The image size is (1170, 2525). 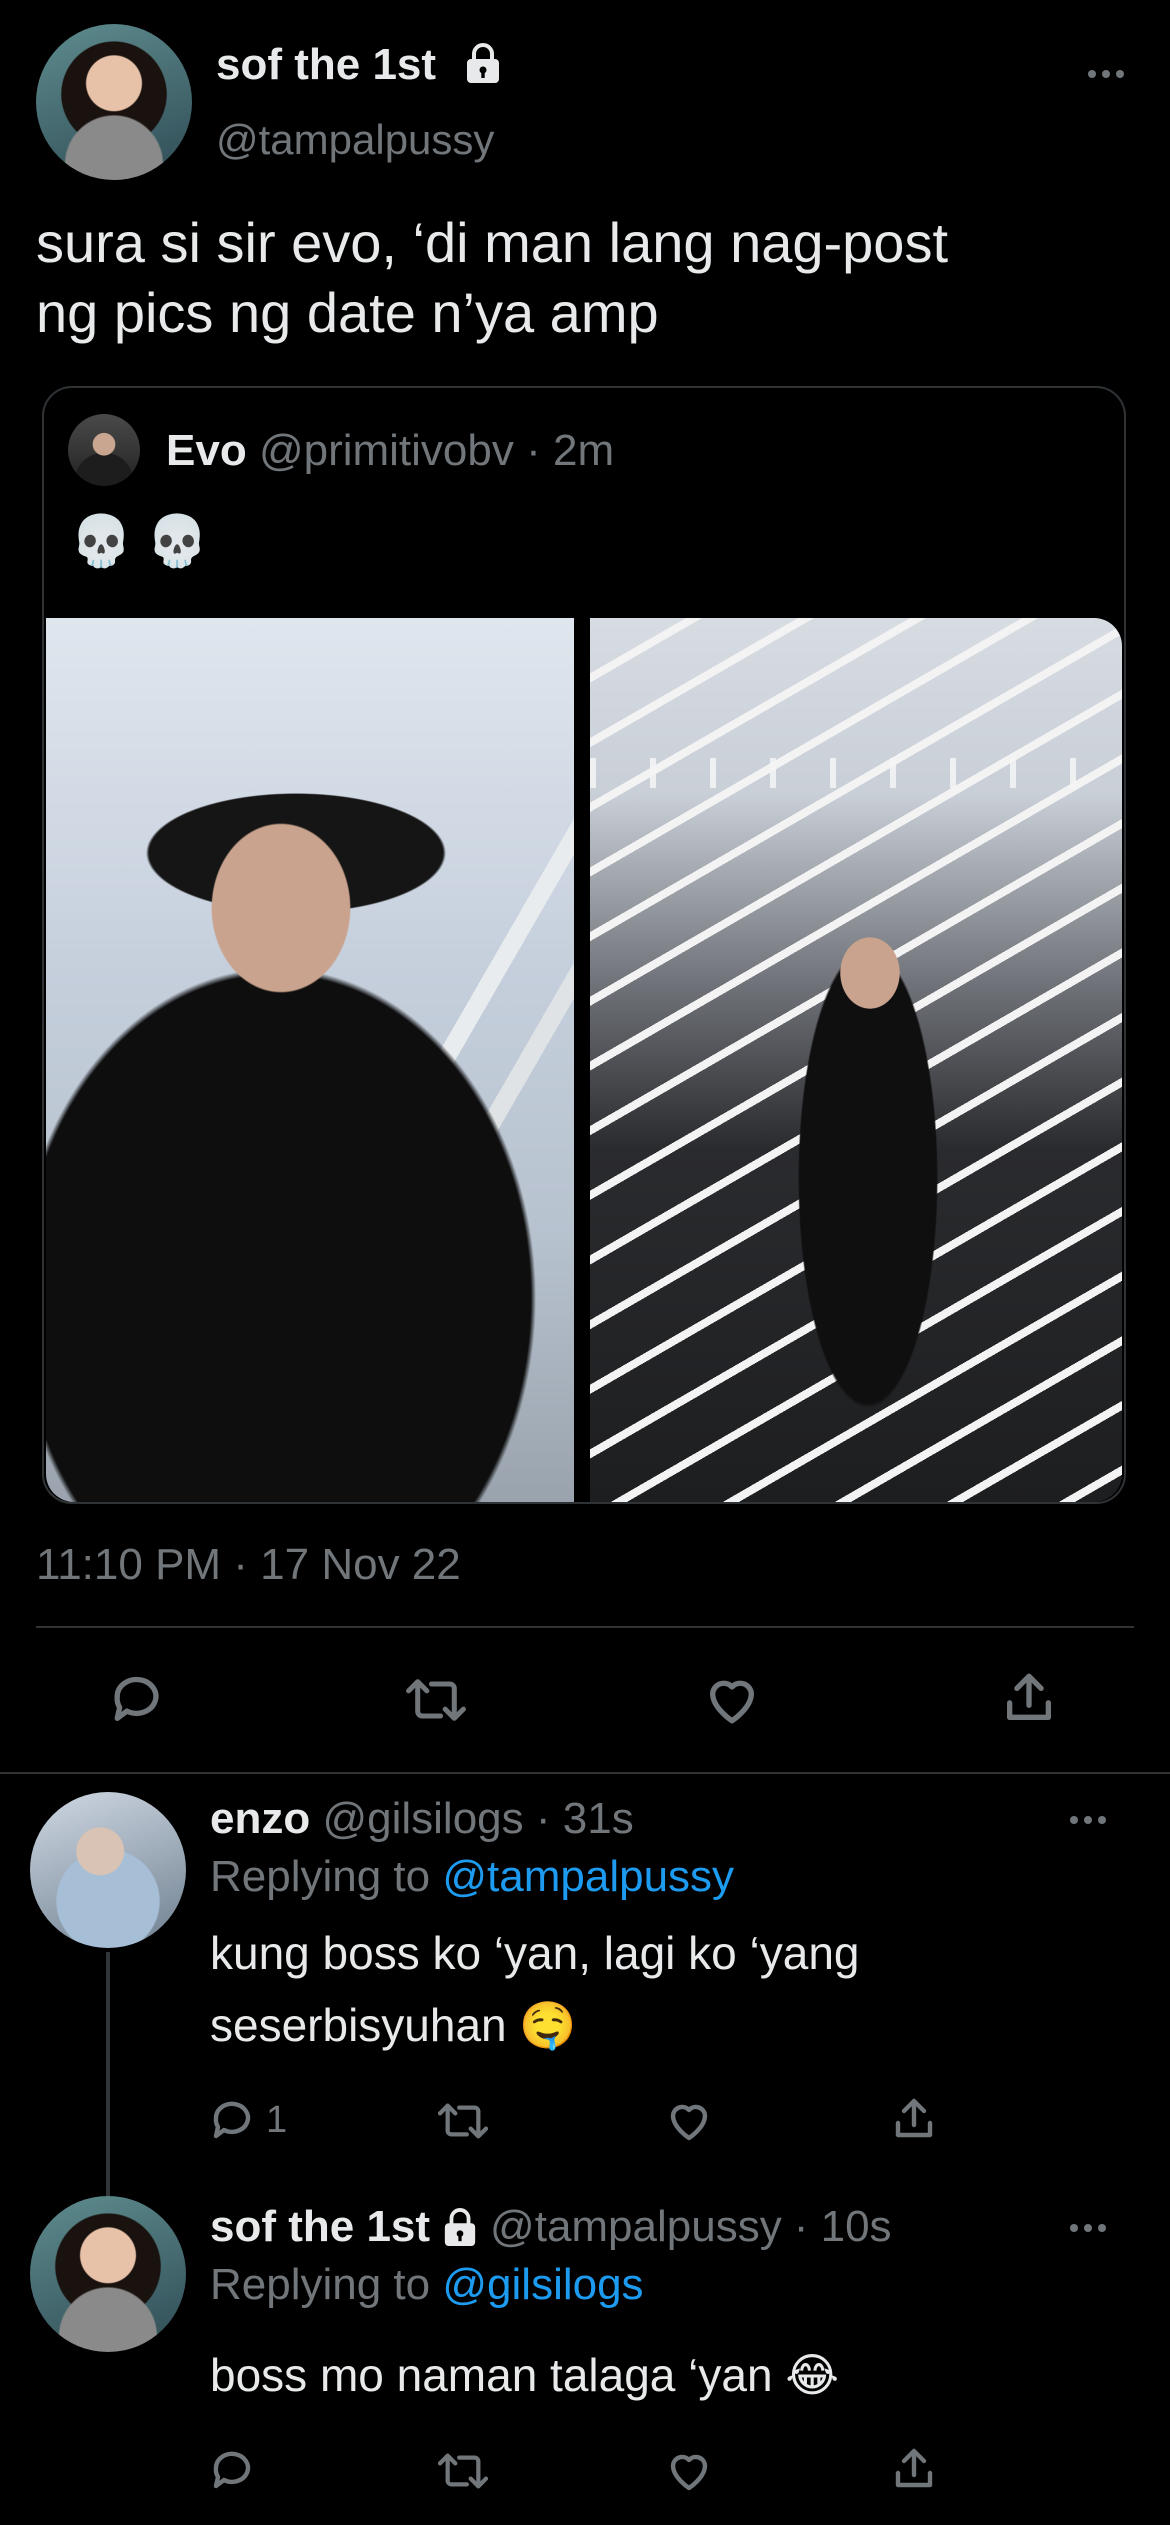 What do you see at coordinates (139, 541) in the screenshot?
I see `quoted-text: 💀 💀` at bounding box center [139, 541].